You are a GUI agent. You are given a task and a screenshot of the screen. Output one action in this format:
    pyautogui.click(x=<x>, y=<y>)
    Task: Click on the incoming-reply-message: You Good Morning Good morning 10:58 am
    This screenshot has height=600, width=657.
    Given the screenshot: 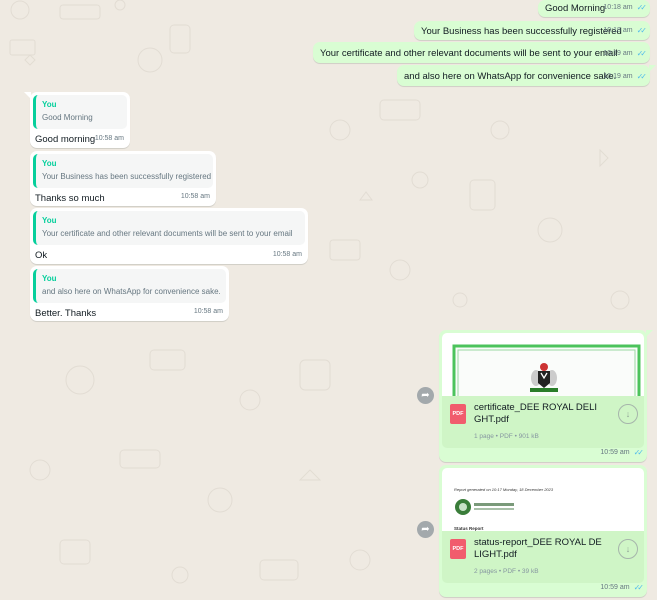 What is the action you would take?
    pyautogui.click(x=77, y=120)
    